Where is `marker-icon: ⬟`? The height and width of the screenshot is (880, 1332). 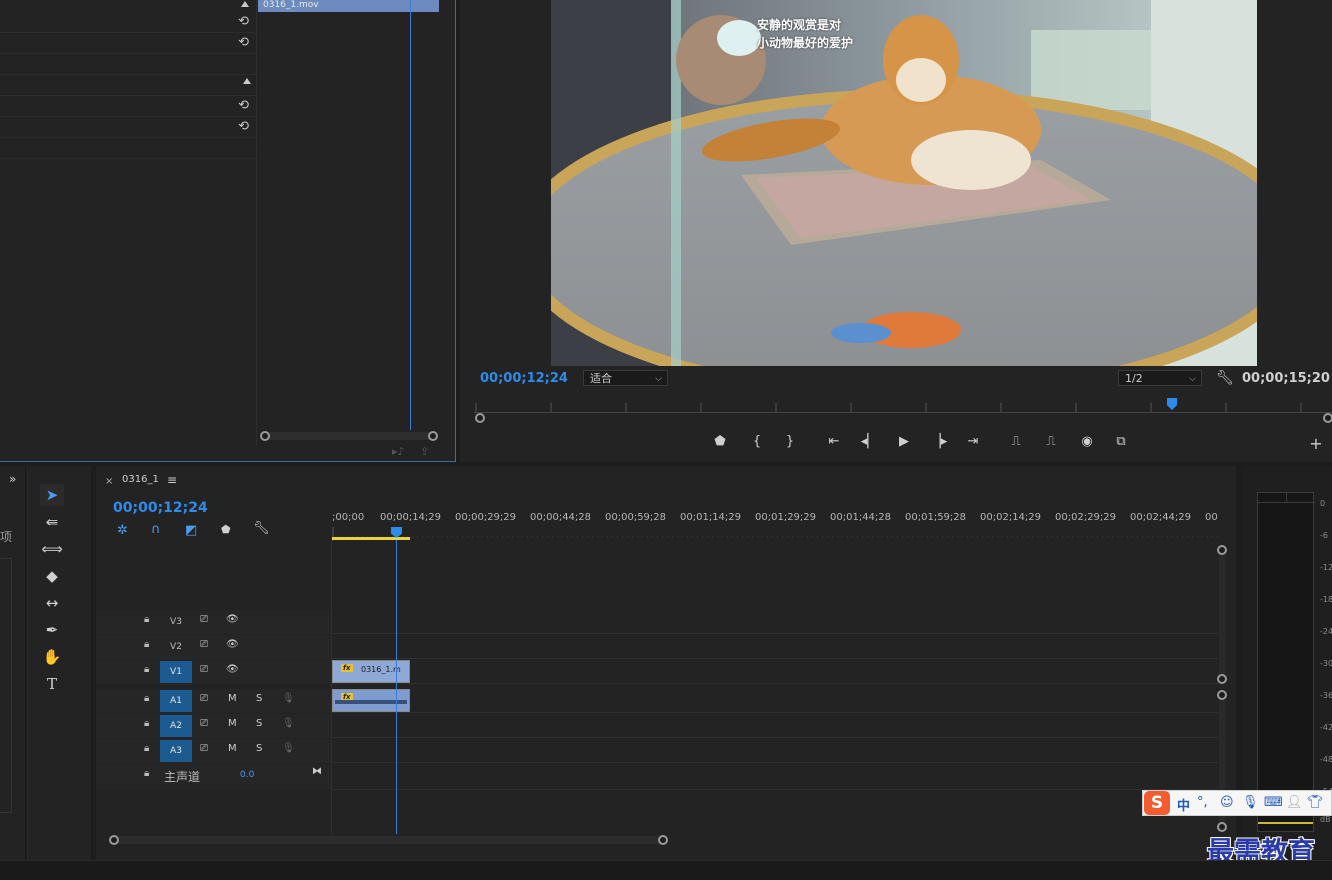 marker-icon: ⬟ is located at coordinates (720, 441).